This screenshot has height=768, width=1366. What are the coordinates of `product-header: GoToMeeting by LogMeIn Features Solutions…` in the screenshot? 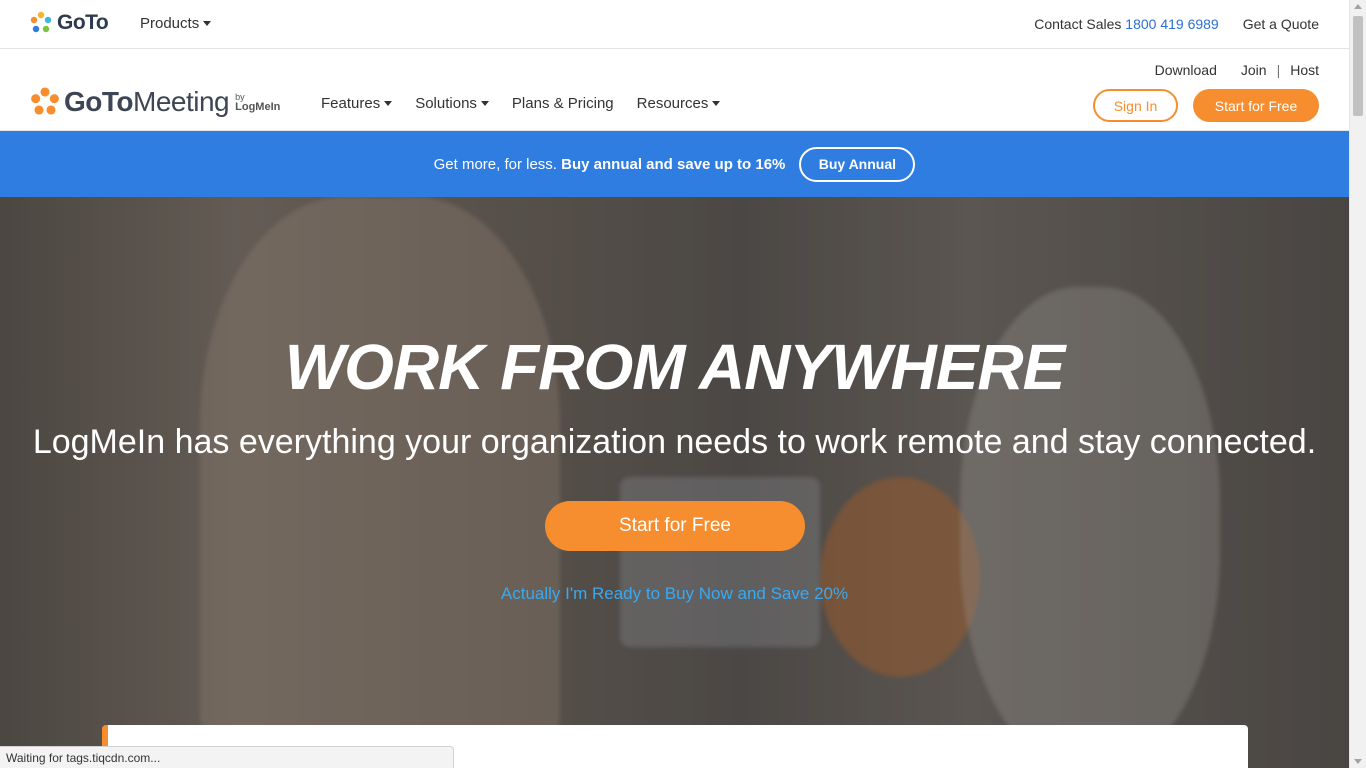 It's located at (674, 90).